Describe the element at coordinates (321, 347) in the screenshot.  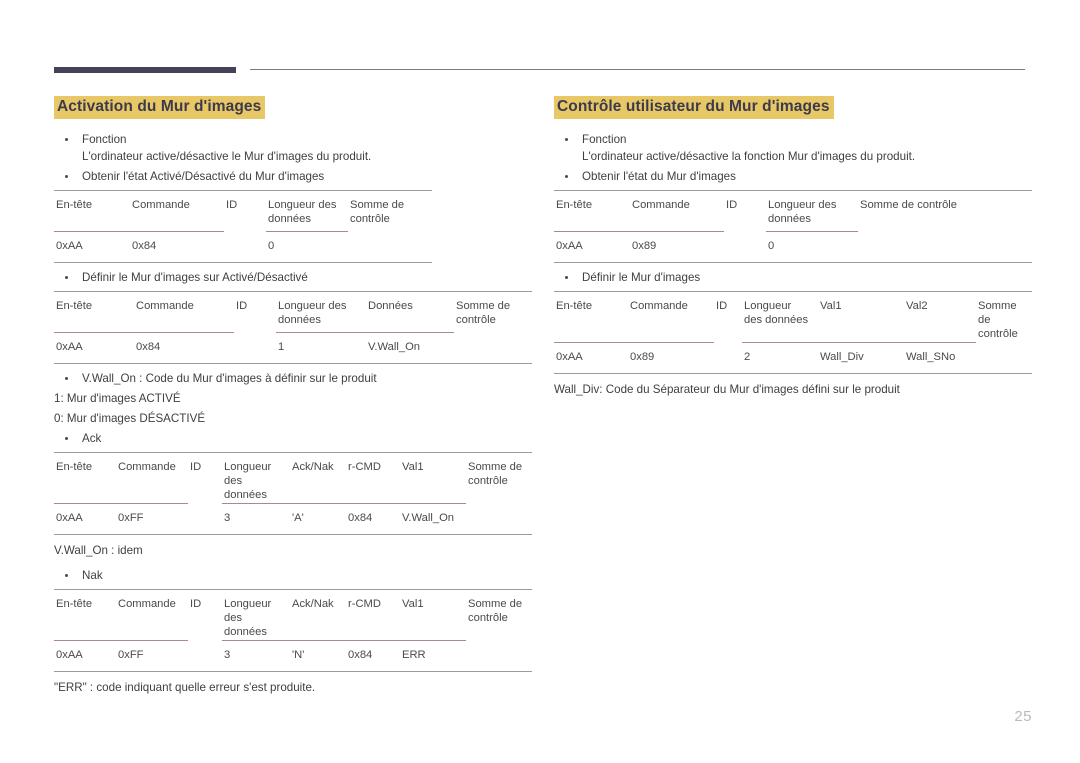
I see `cell-longueur: 1` at that location.